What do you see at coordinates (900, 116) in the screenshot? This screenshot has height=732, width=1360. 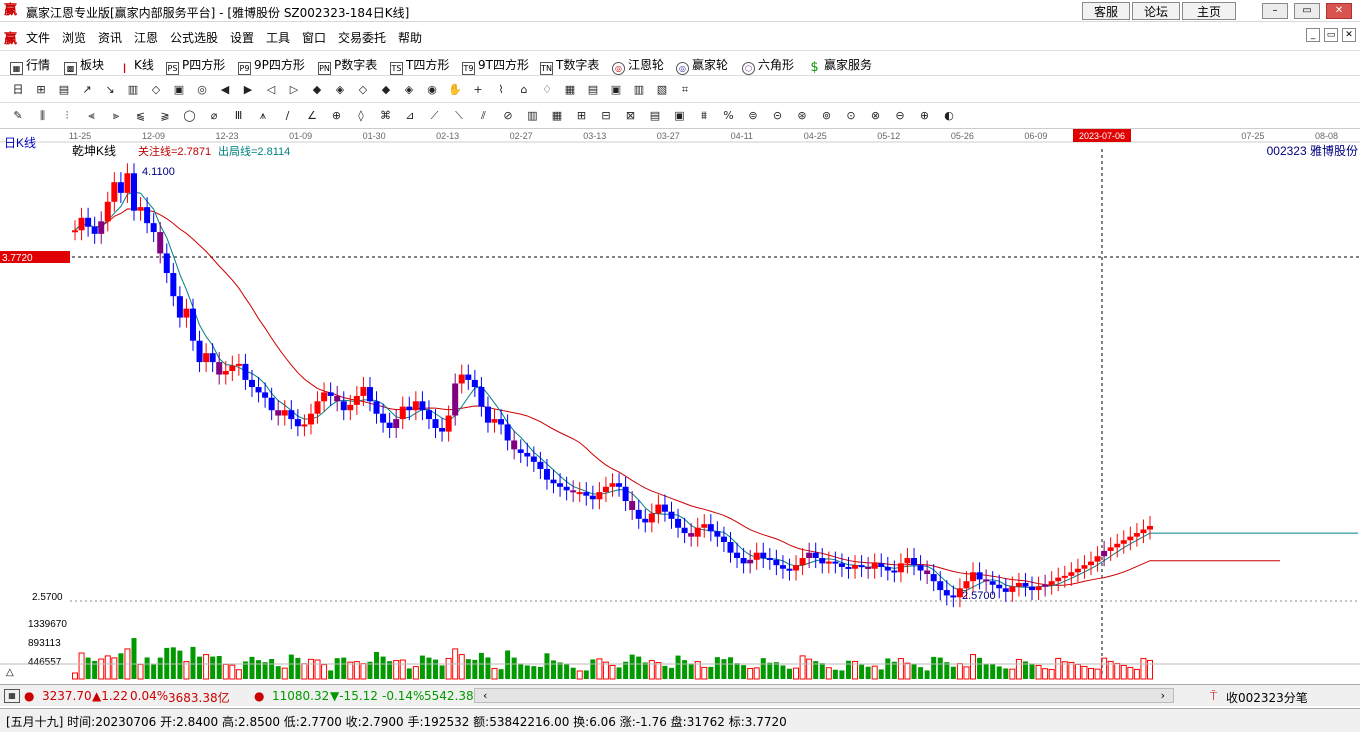 I see `drawing-tool-icon: ⊖` at bounding box center [900, 116].